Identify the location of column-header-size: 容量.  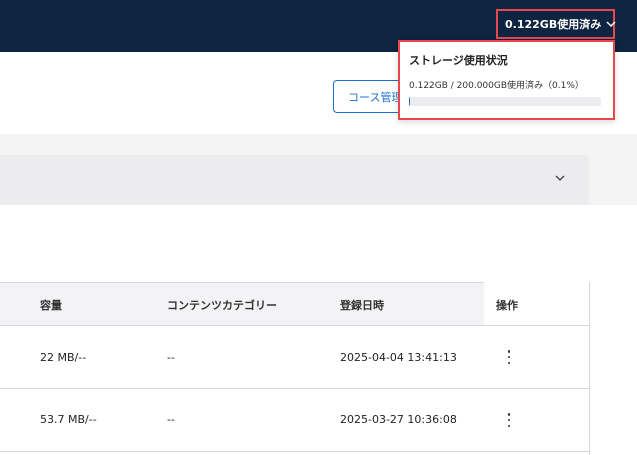
(51, 305).